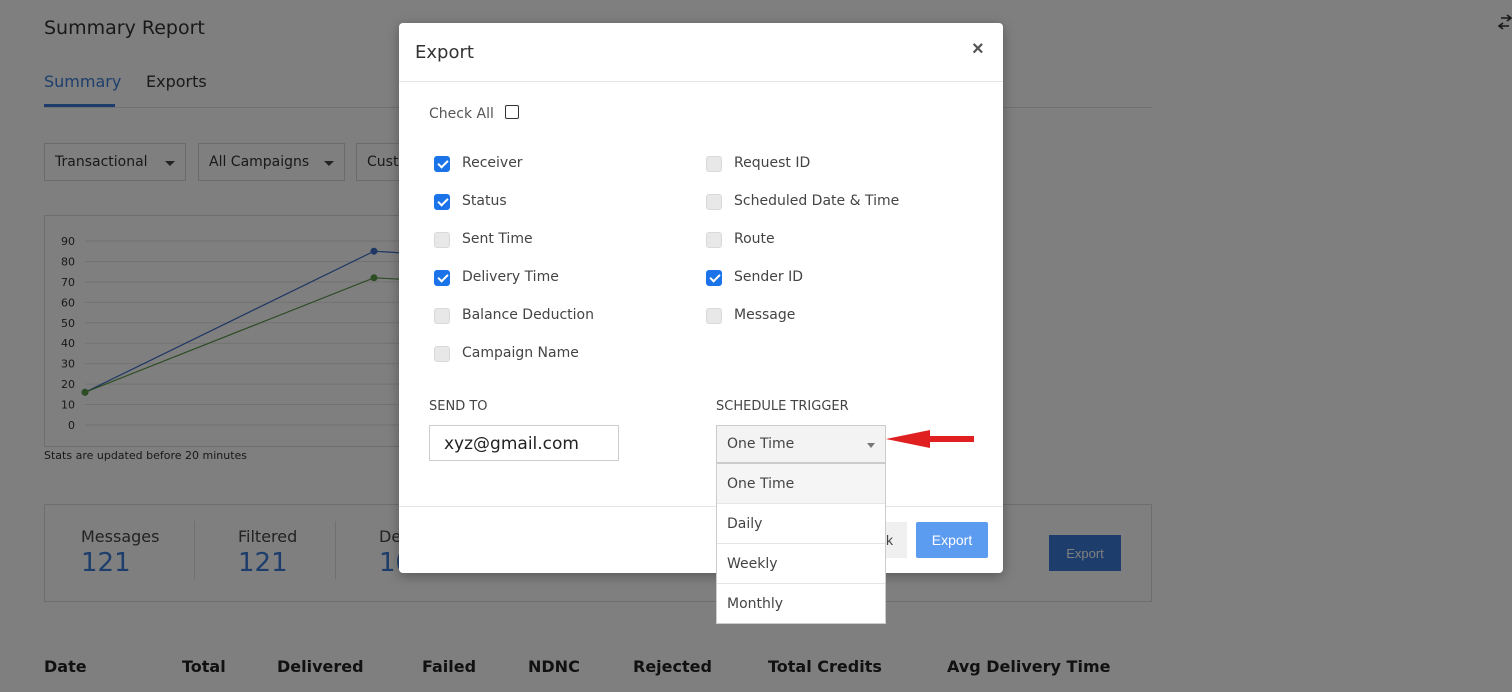  I want to click on schedule-trigger-dropdown: One Time Daily Weekly Monthly, so click(801, 543).